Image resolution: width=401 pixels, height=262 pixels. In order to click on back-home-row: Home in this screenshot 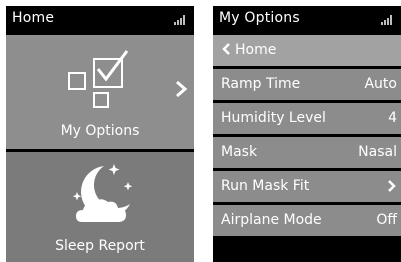, I will do `click(307, 50)`.